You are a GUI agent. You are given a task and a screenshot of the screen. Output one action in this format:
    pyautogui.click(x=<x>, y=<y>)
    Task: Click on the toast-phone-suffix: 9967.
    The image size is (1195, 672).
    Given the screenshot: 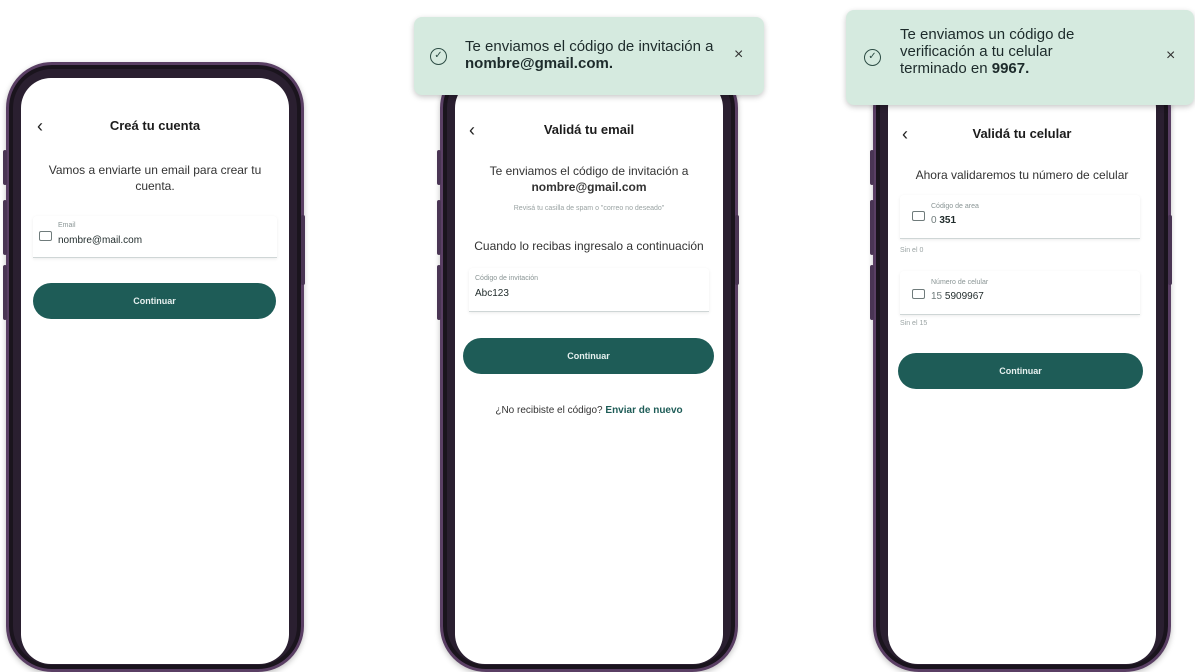 What is the action you would take?
    pyautogui.click(x=1010, y=68)
    